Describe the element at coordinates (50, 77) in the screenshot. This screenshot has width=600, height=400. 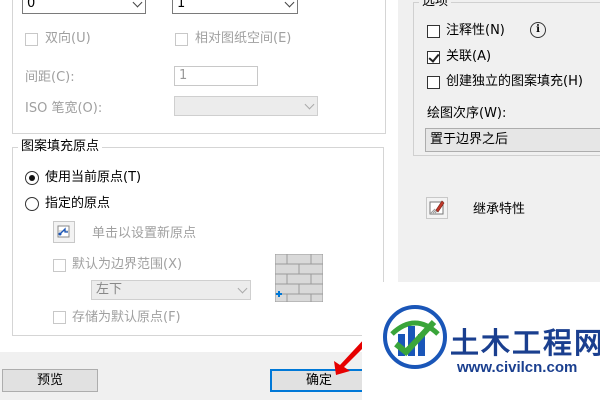
I see `spacing-label: 间距(C):` at that location.